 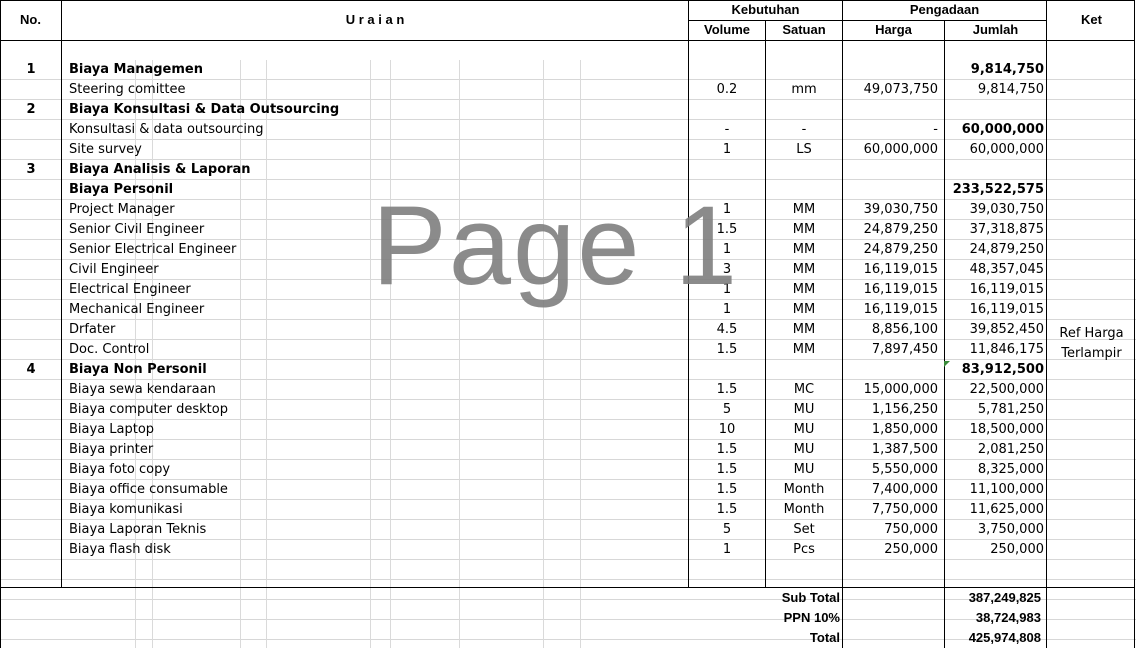 I want to click on row-uraian: Biaya sewa kendaraan, so click(x=376, y=390).